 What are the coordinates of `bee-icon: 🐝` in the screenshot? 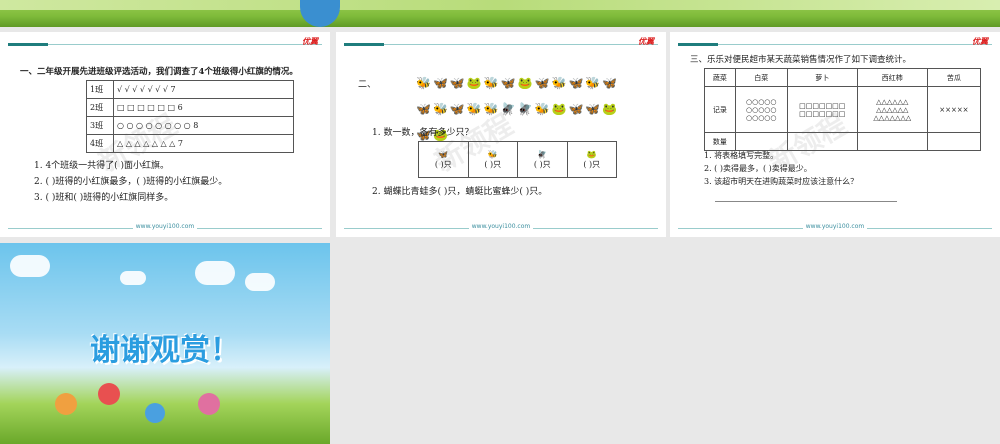 It's located at (492, 154).